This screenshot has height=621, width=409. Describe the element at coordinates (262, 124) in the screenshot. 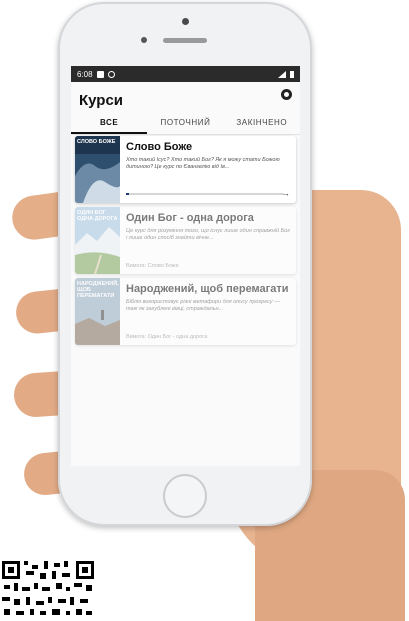

I see `tab-finished: ЗАКІНЧЕНО` at that location.